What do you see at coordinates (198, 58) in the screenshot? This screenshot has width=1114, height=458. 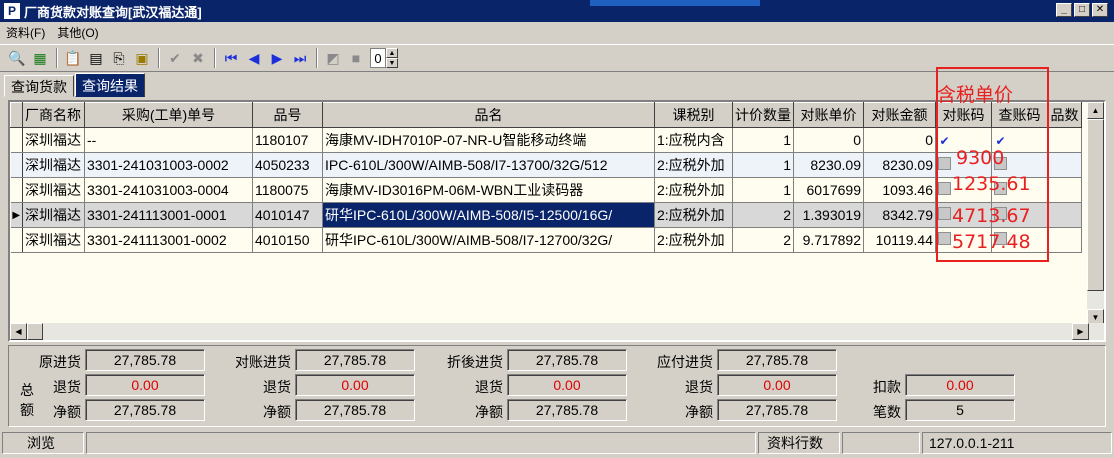 I see `cancel-icon: ✖` at bounding box center [198, 58].